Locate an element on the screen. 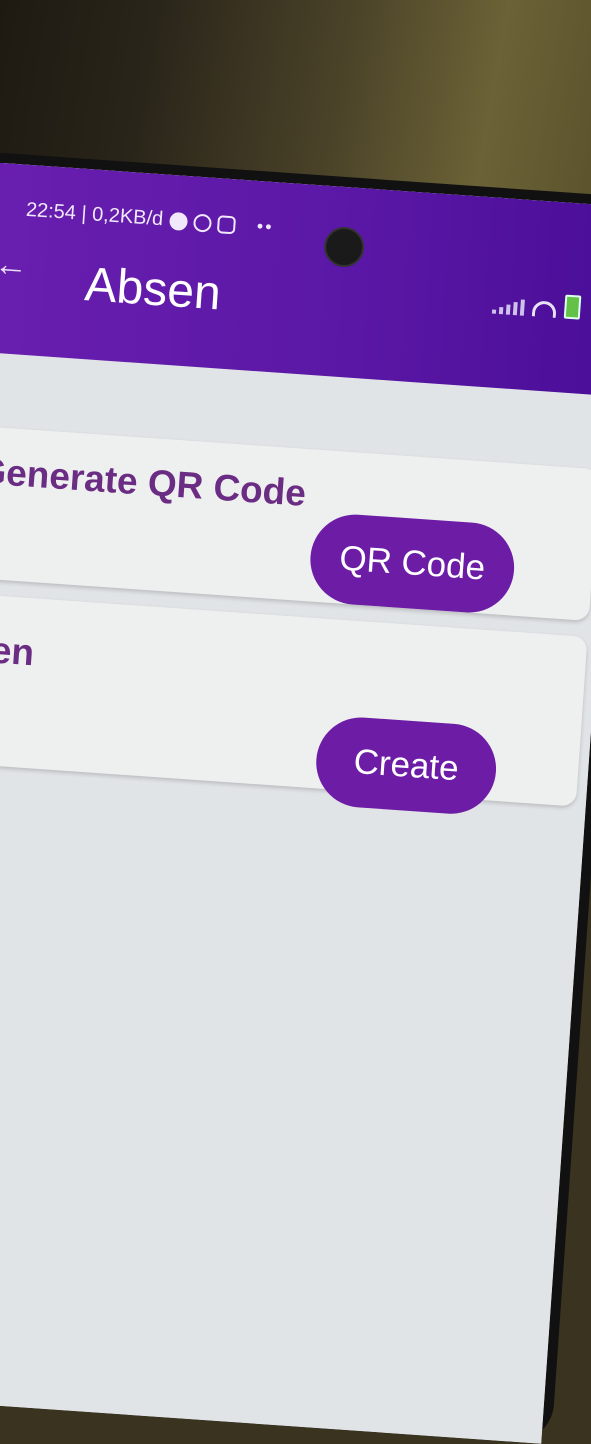  generate-qr-card: Generate QR Code QR Code is located at coordinates (295, 523).